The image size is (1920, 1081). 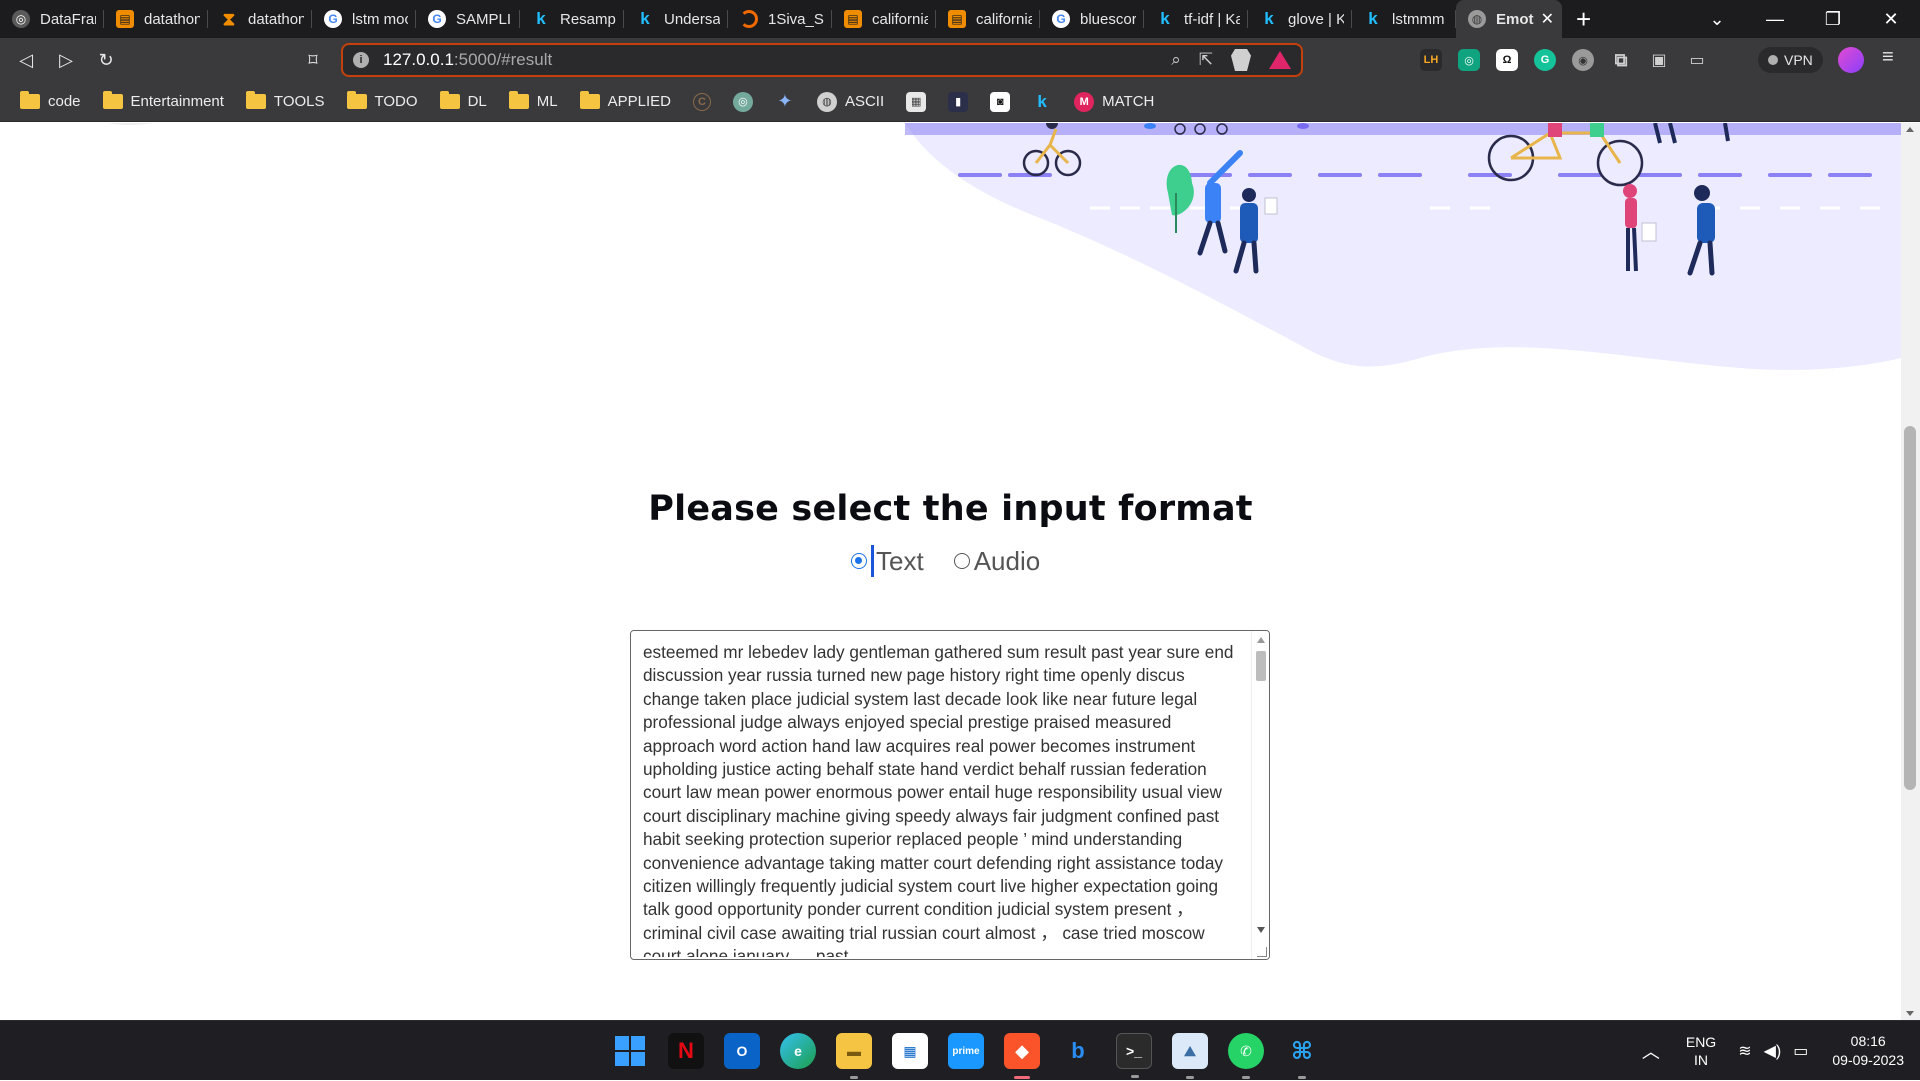 What do you see at coordinates (1591, 19) in the screenshot?
I see `new-tab-button: +` at bounding box center [1591, 19].